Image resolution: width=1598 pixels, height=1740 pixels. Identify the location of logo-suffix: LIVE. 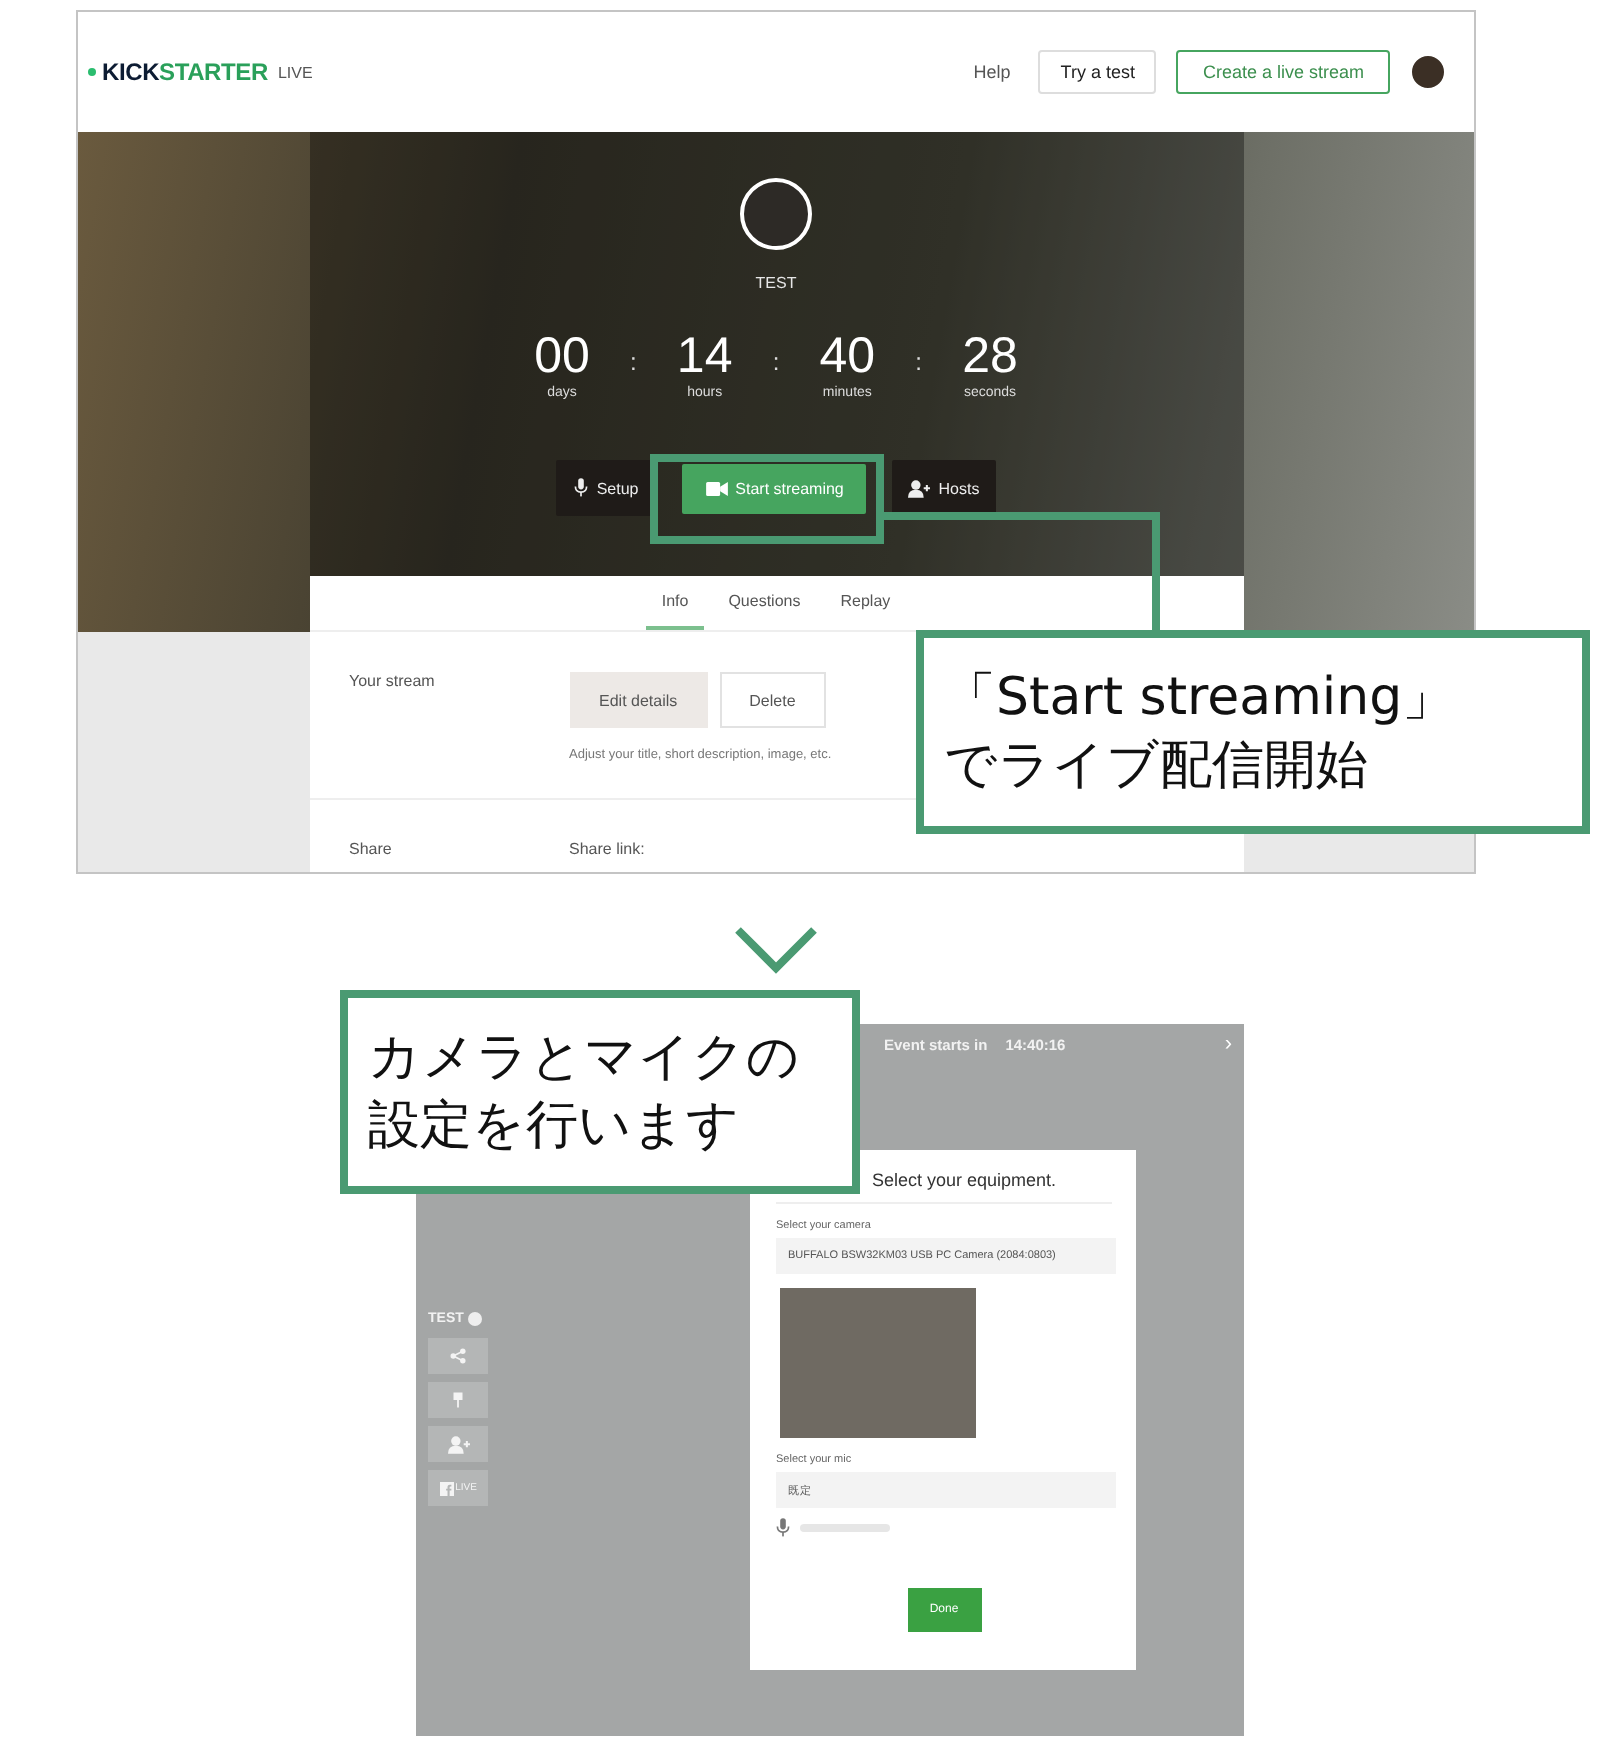
(295, 72).